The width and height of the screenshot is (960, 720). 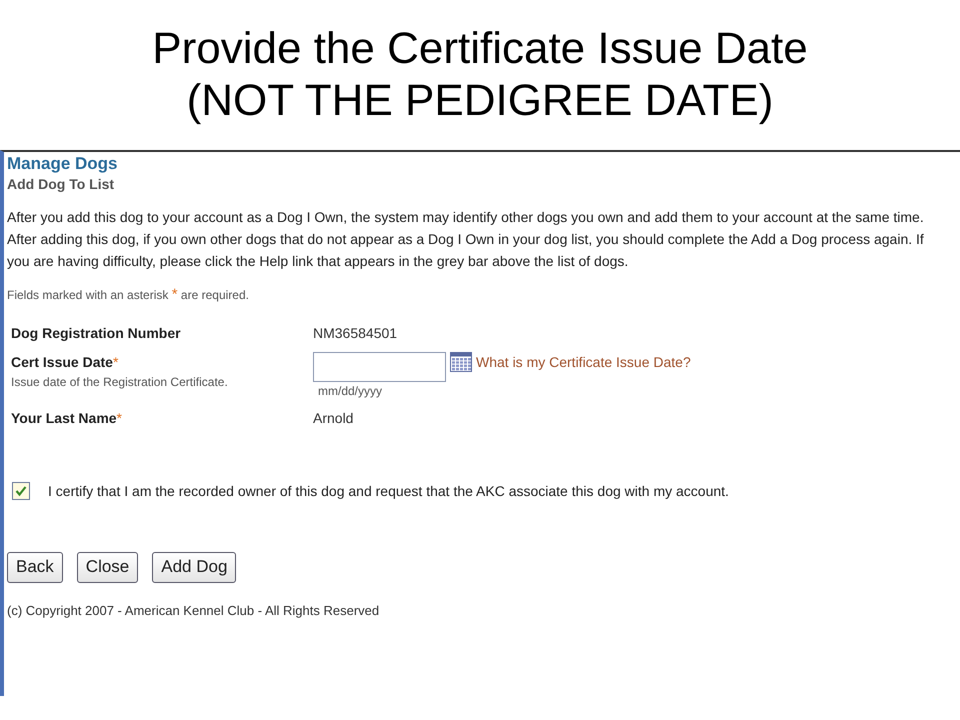 I want to click on field-label: Cert Issue Date*, so click(x=65, y=362).